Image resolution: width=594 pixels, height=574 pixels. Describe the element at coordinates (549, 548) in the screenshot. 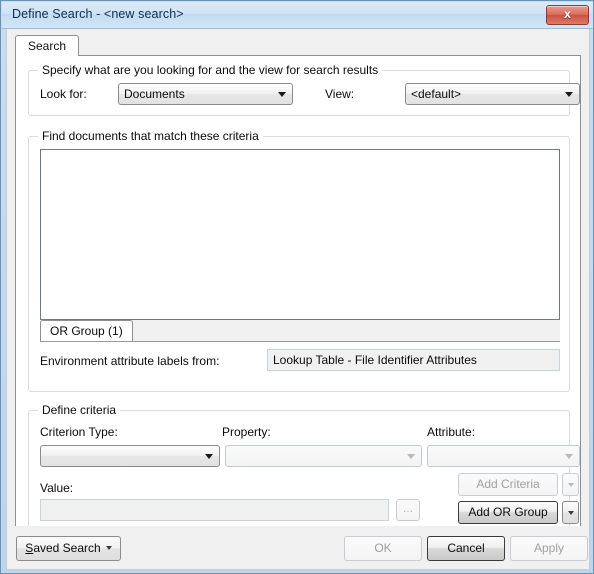

I see `apply-button: Apply` at that location.